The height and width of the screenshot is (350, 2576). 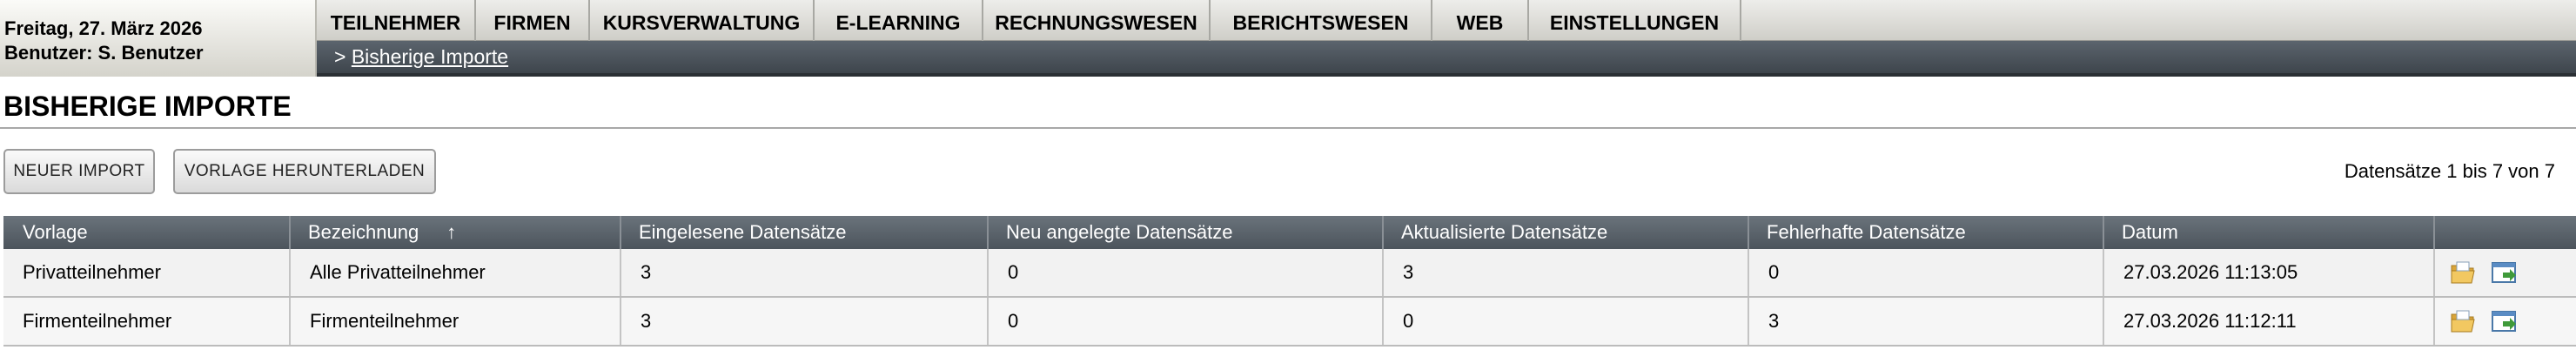 I want to click on nav-item-rechnungswesen: RECHNUNGSWESEN, so click(x=1097, y=20).